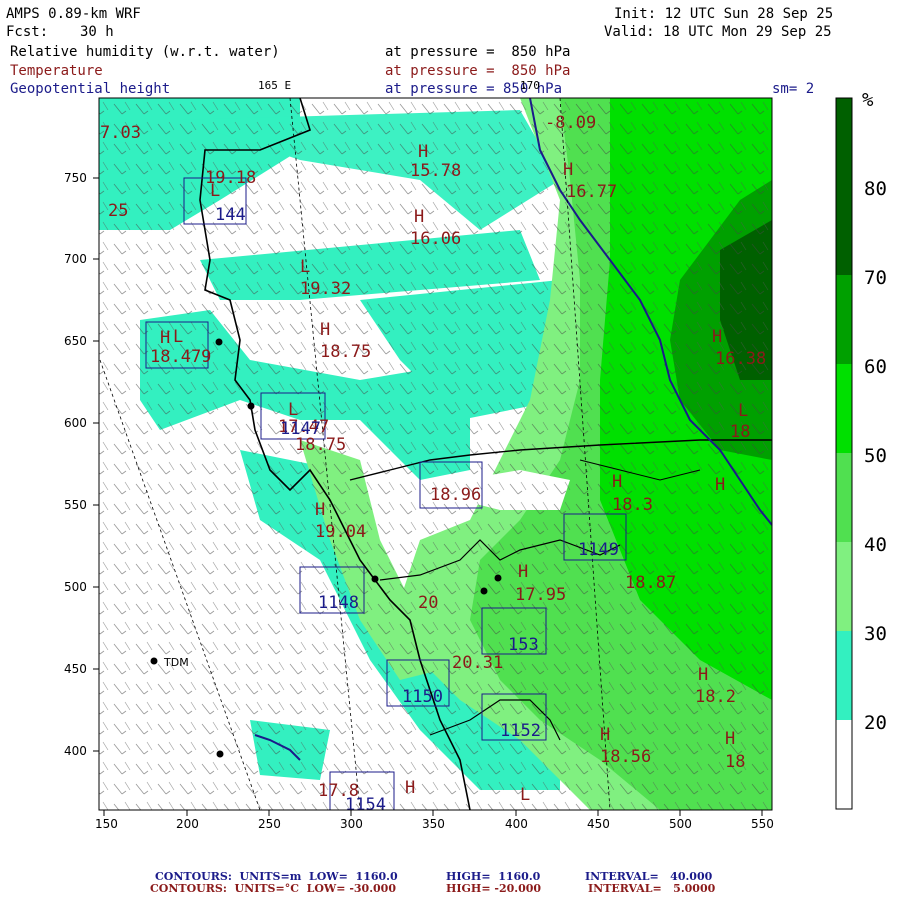  Describe the element at coordinates (338, 603) in the screenshot. I see `height-value: 1148` at that location.